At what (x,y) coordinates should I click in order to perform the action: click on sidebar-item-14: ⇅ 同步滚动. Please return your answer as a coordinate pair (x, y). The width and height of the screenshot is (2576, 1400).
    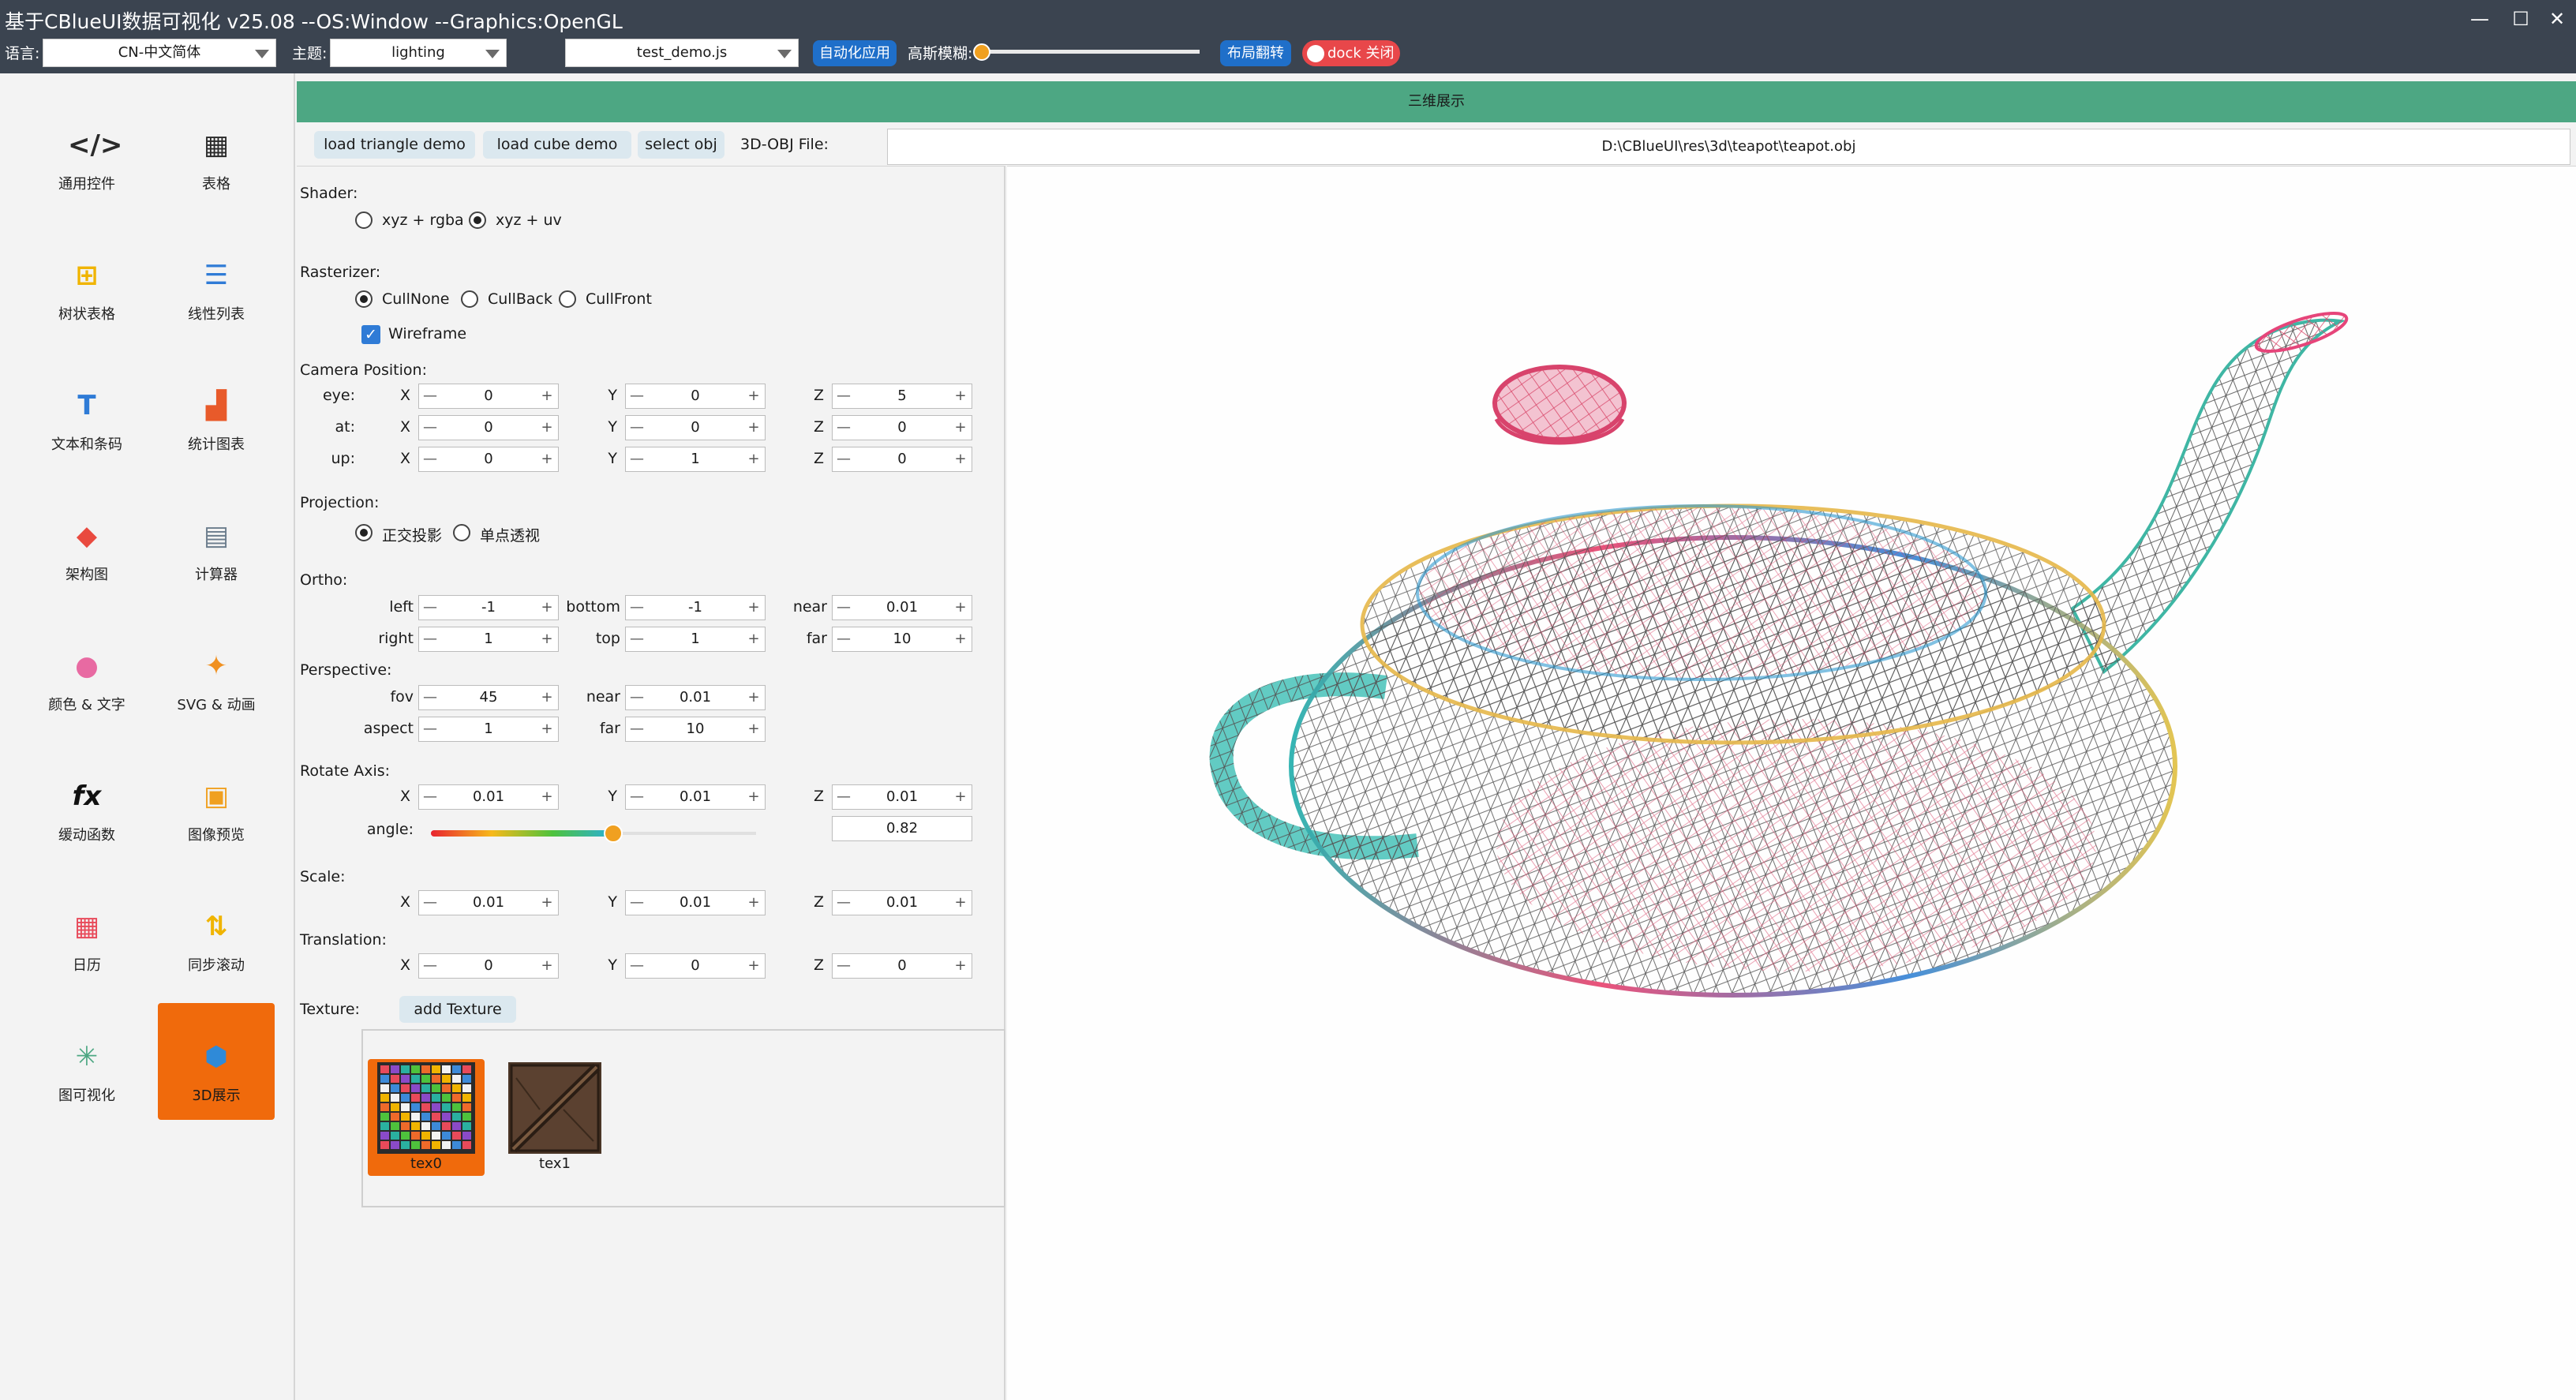
    Looking at the image, I should click on (216, 932).